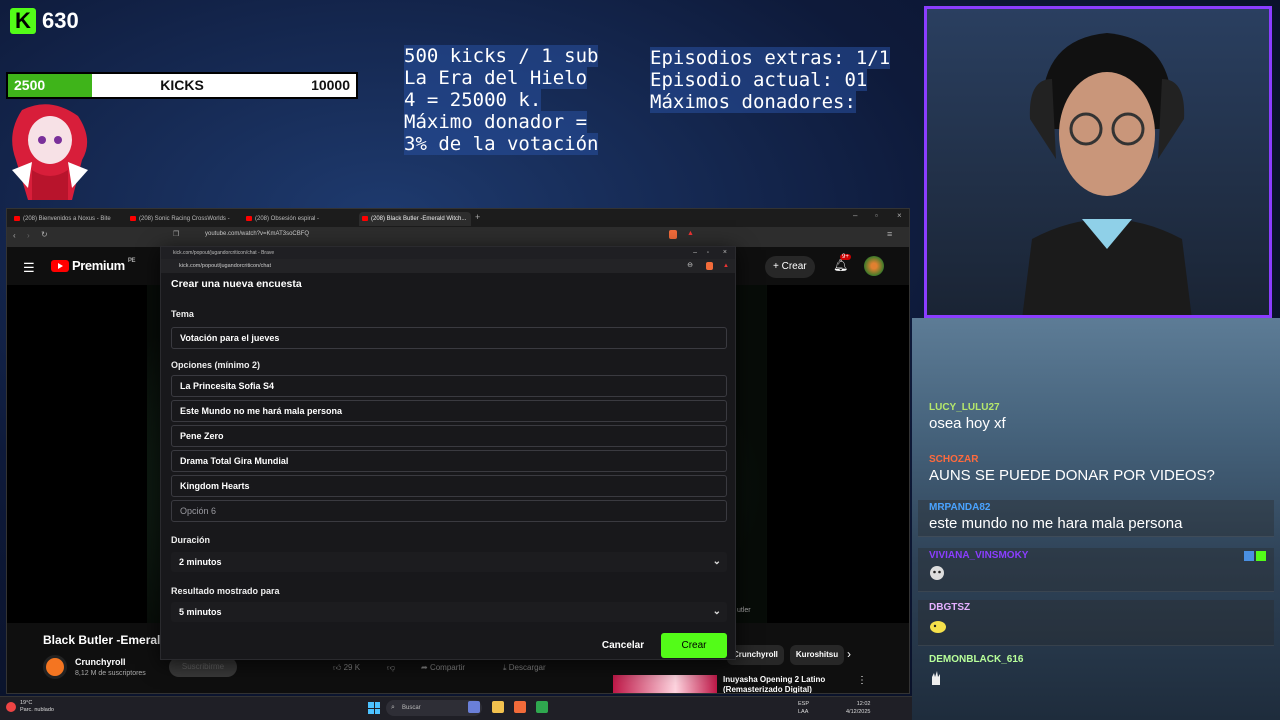 The width and height of the screenshot is (1280, 720). I want to click on thumbs-down-icon: 👎︎, so click(391, 667).